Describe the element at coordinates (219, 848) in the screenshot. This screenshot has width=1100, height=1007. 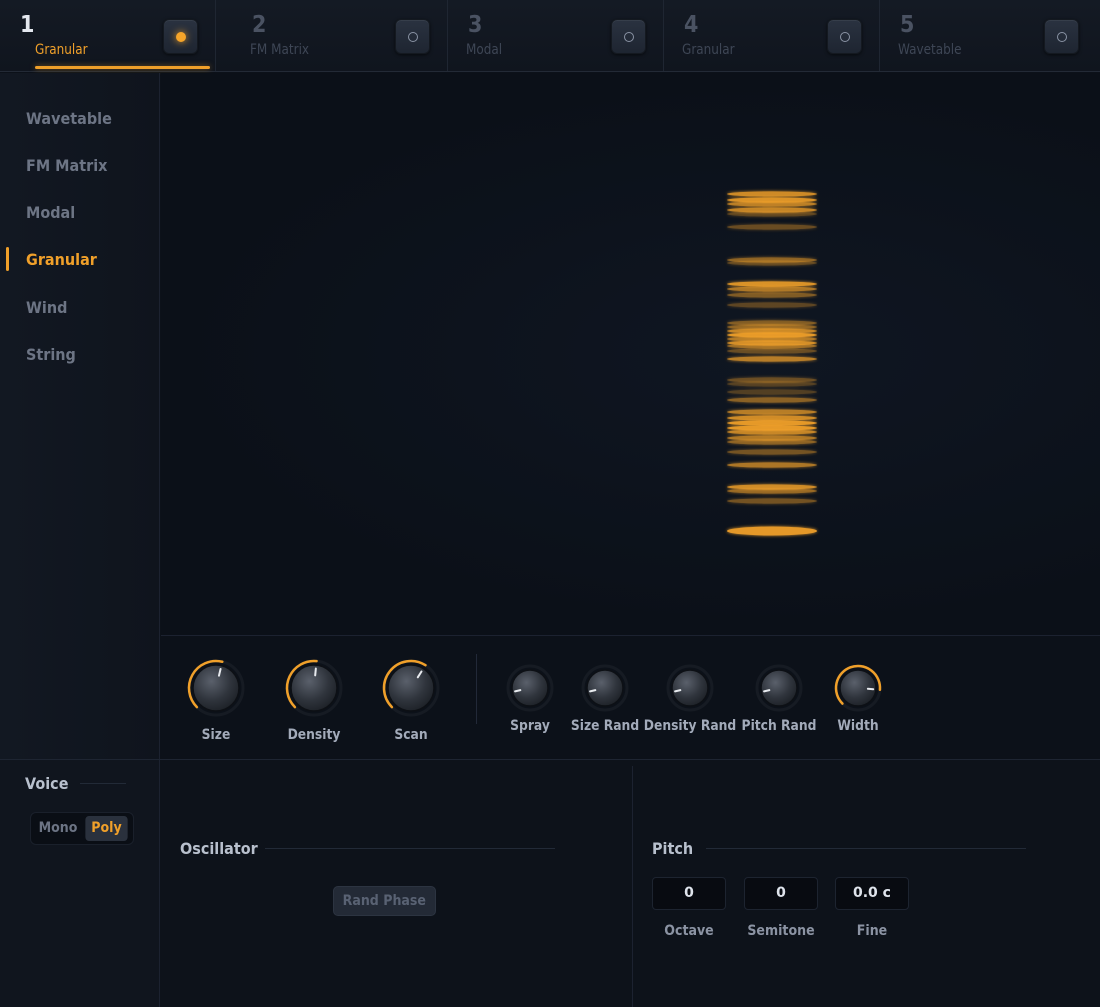
I see `oscillator-title: Oscillator` at that location.